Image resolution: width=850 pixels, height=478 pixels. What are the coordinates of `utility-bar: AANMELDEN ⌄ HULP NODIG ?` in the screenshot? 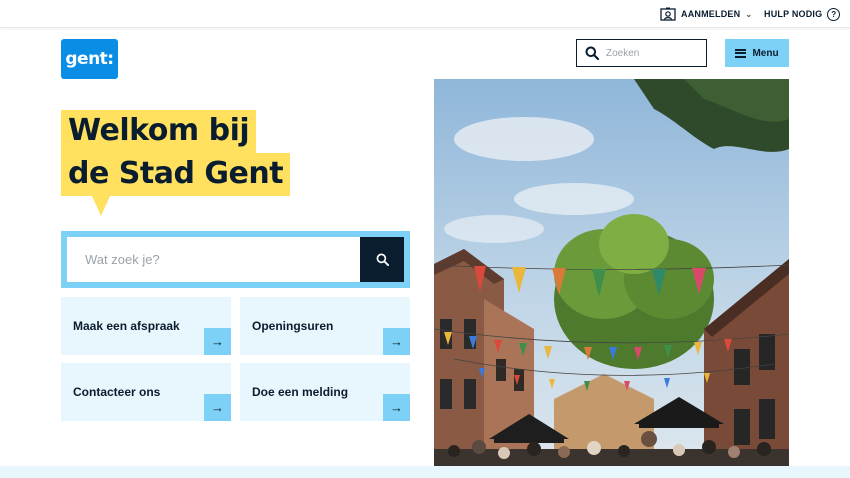 It's located at (425, 14).